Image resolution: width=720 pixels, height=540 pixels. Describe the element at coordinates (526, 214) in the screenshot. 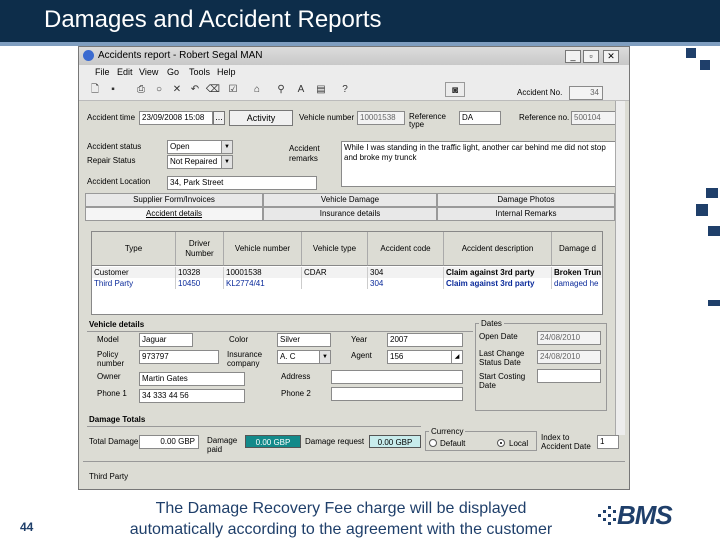

I see `tab-internal-remarks: Internal Remarks` at that location.